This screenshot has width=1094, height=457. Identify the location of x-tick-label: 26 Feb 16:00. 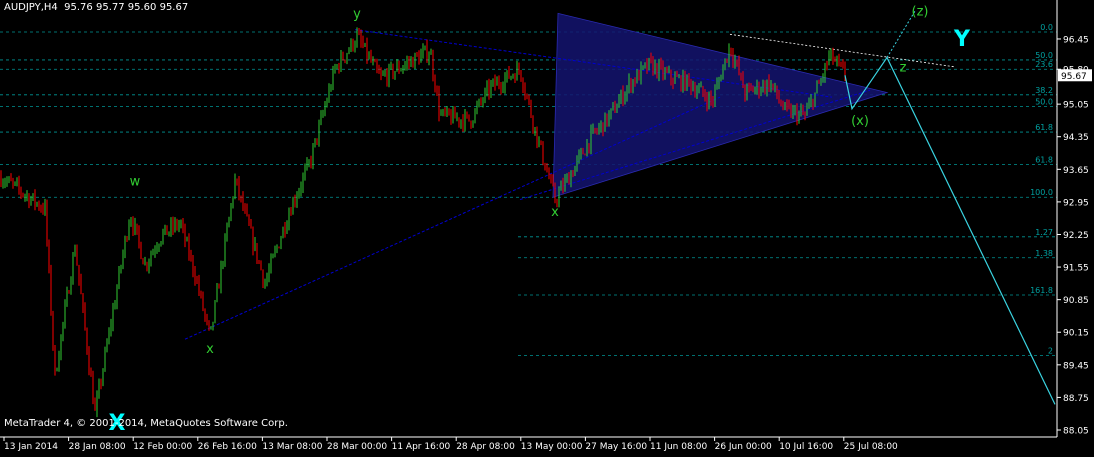
(227, 447).